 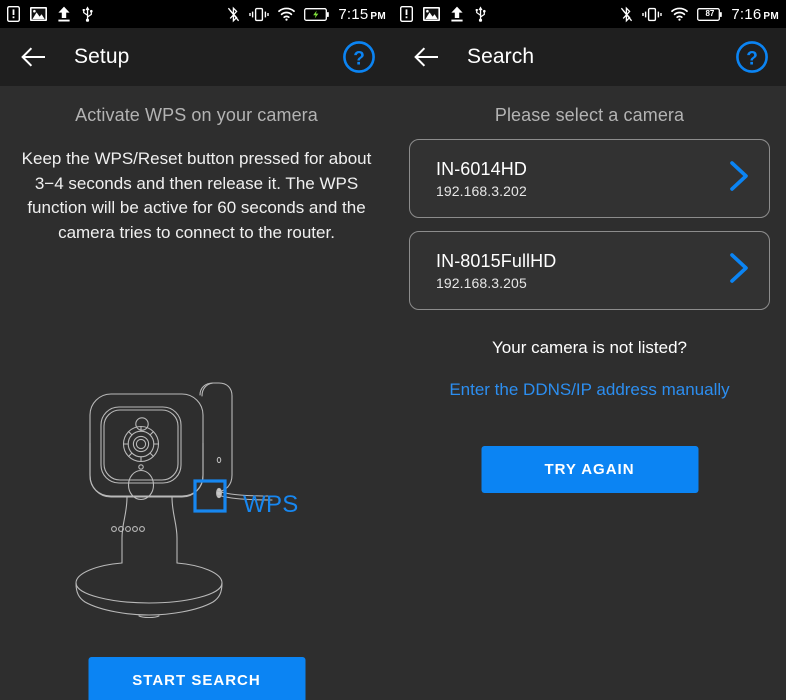 I want to click on camera-info: IN-8015FullHD 192.168.3.205, so click(x=496, y=271).